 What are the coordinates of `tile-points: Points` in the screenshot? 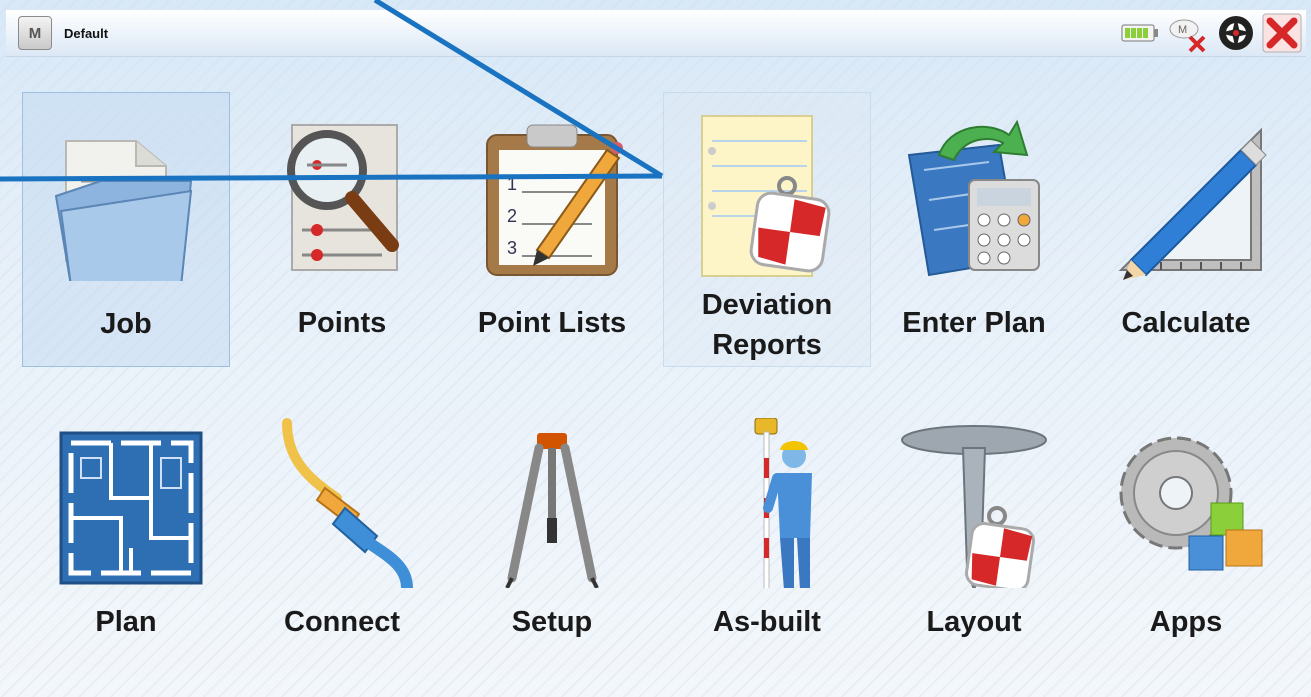 It's located at (342, 229).